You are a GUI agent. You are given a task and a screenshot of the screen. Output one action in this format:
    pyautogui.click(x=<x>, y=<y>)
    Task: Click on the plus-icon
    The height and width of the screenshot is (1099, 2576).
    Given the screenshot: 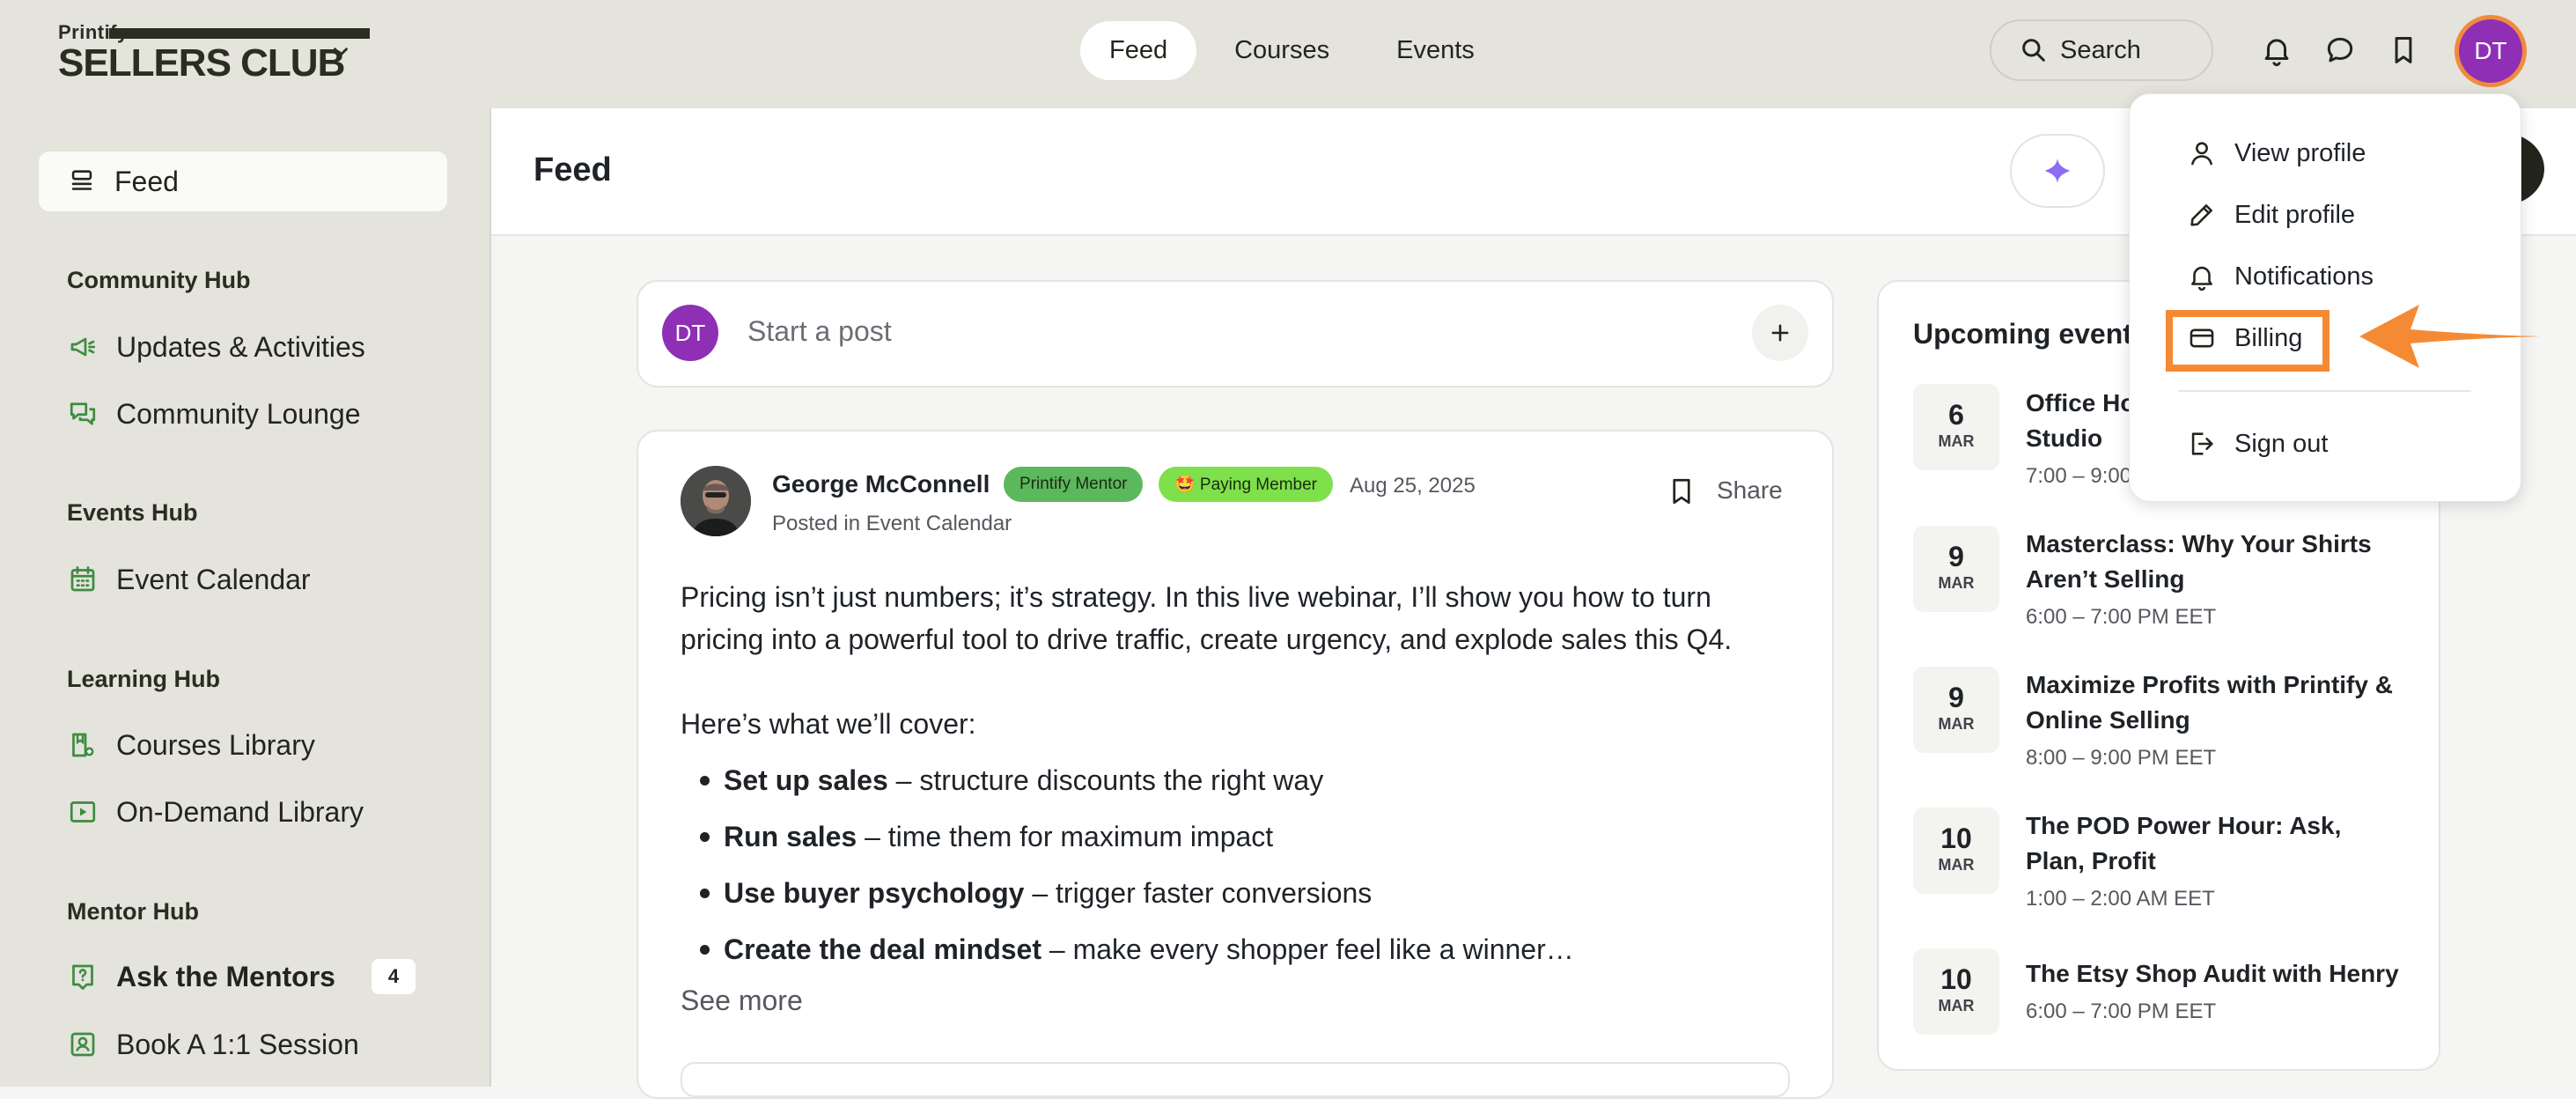 What is the action you would take?
    pyautogui.click(x=1780, y=333)
    